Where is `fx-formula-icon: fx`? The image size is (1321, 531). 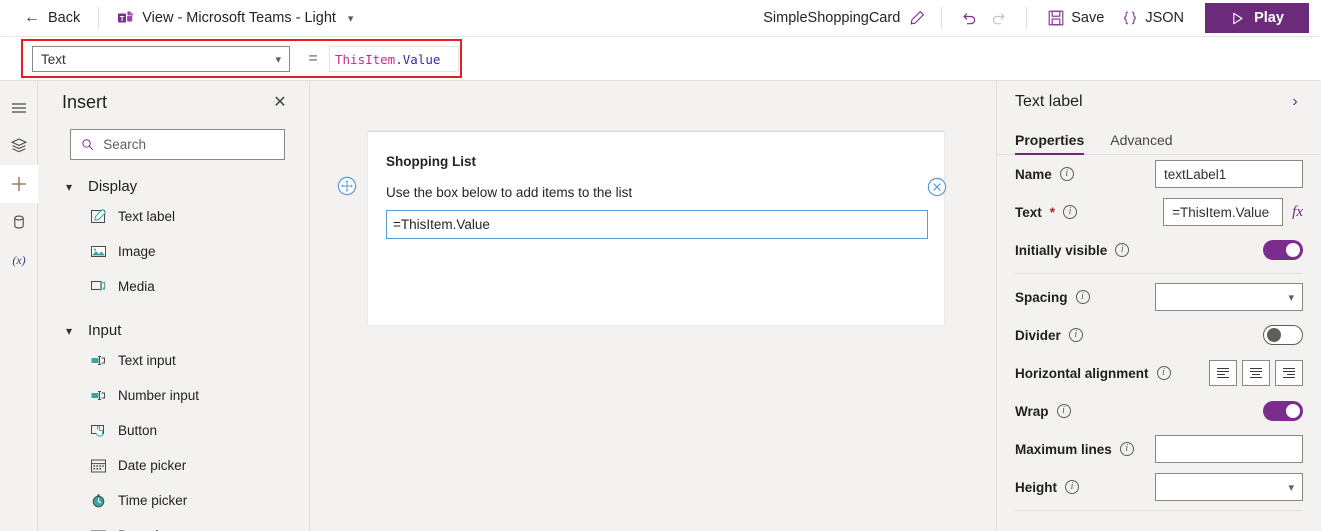
fx-formula-icon: fx is located at coordinates (1297, 212).